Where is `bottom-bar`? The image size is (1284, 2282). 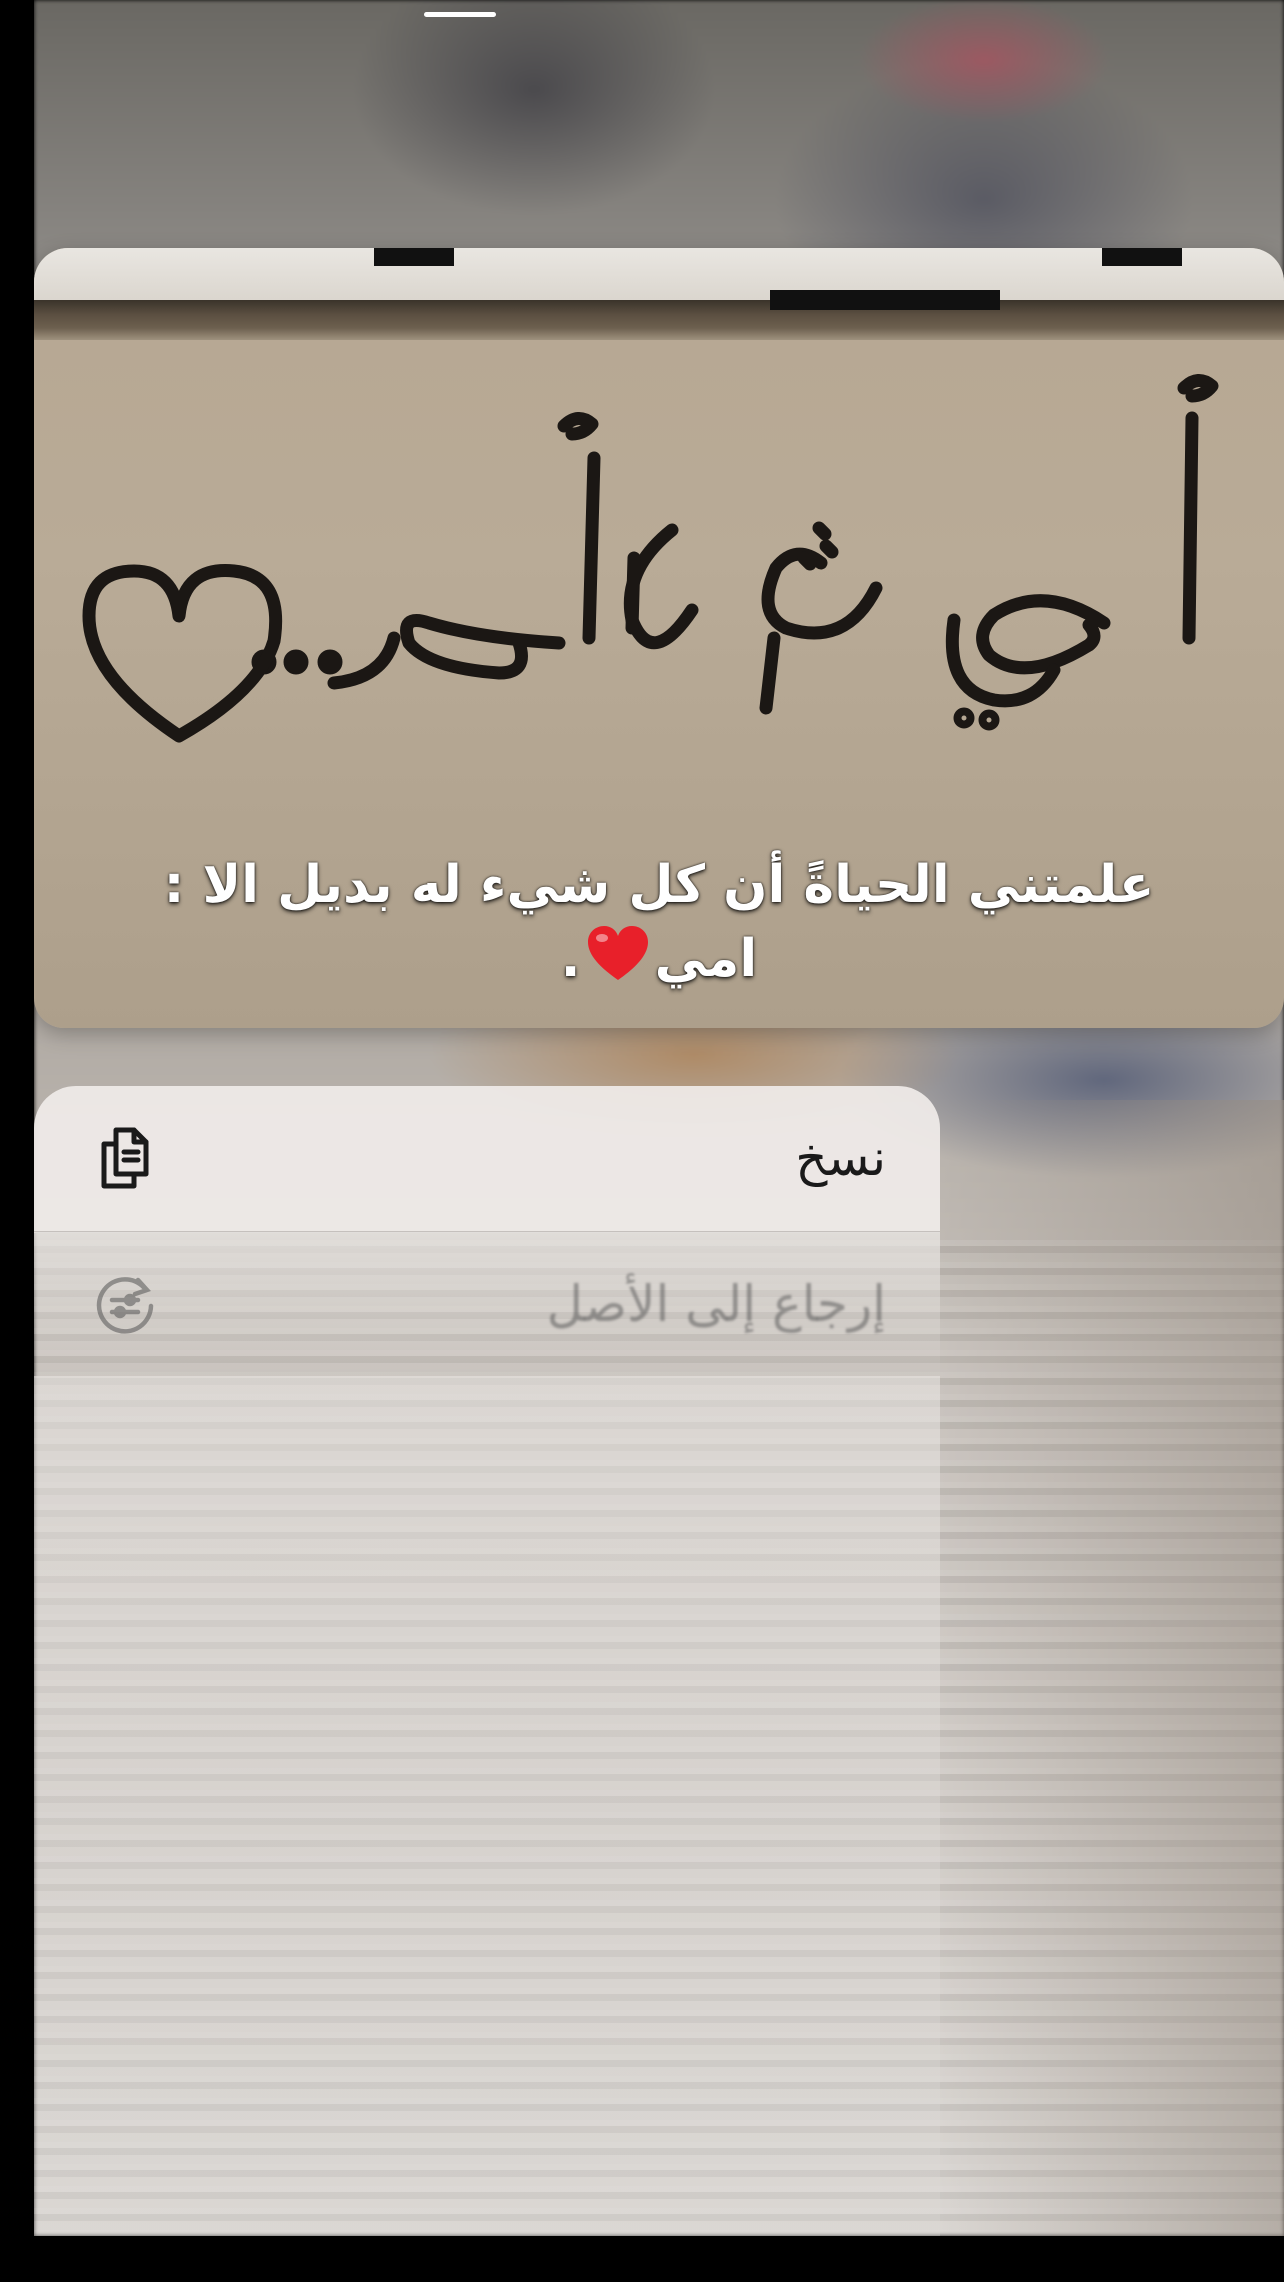
bottom-bar is located at coordinates (642, 2259).